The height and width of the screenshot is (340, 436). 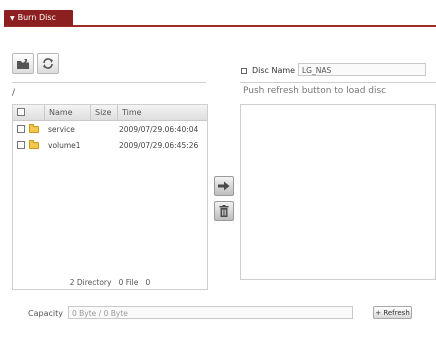 I want to click on file-name: volume1, so click(x=64, y=145).